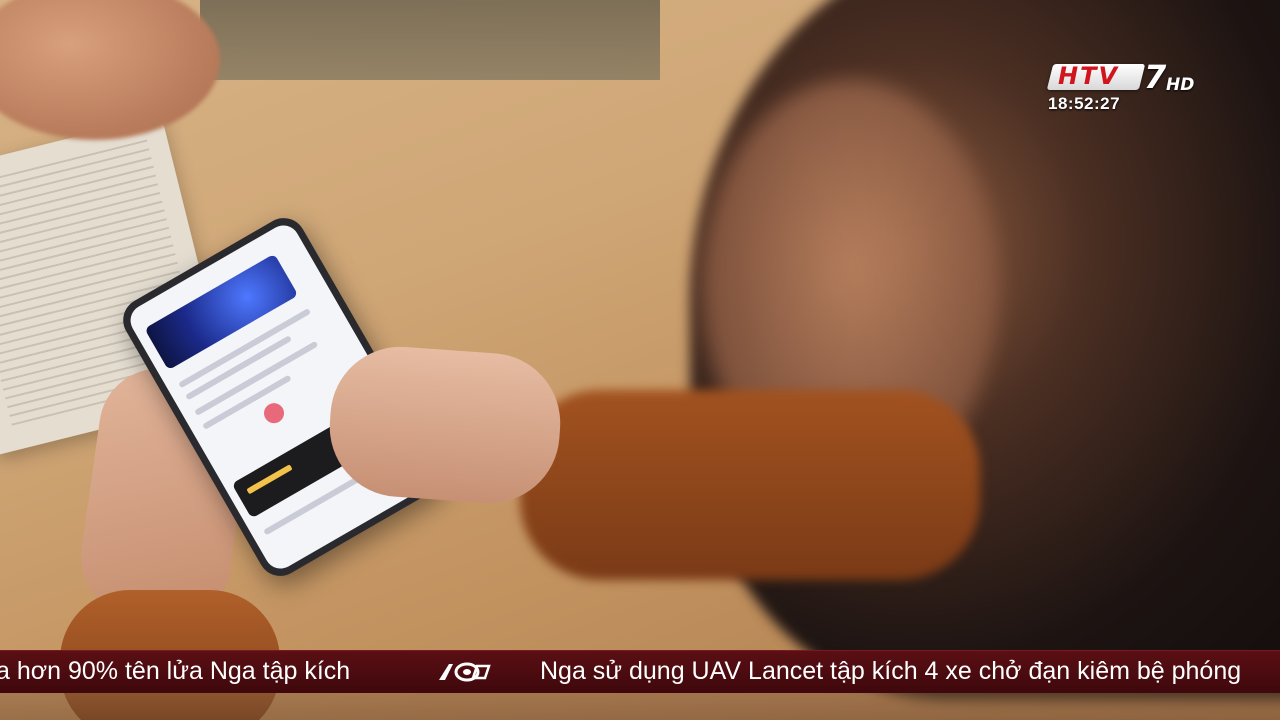  Describe the element at coordinates (430, 40) in the screenshot. I see `background-wall` at that location.